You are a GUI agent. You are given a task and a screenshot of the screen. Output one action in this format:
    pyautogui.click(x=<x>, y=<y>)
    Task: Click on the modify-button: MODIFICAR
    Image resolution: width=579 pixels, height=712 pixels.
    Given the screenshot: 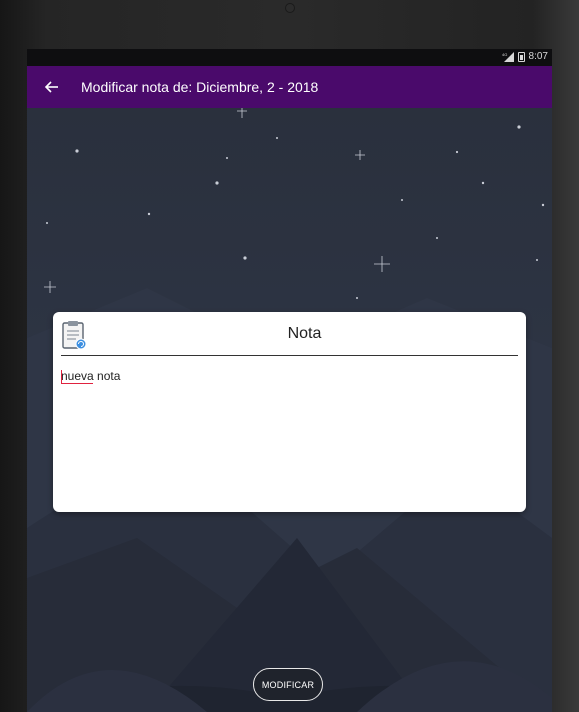 What is the action you would take?
    pyautogui.click(x=288, y=684)
    